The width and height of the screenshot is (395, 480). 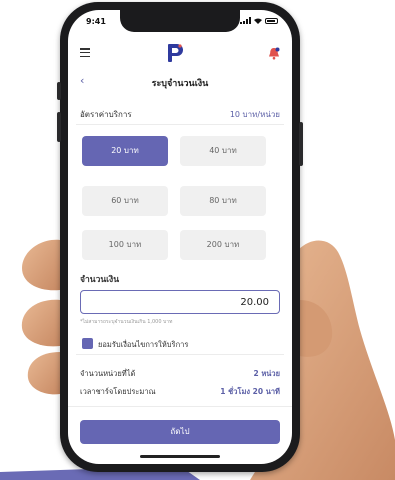 What do you see at coordinates (245, 20) in the screenshot?
I see `signal-icon` at bounding box center [245, 20].